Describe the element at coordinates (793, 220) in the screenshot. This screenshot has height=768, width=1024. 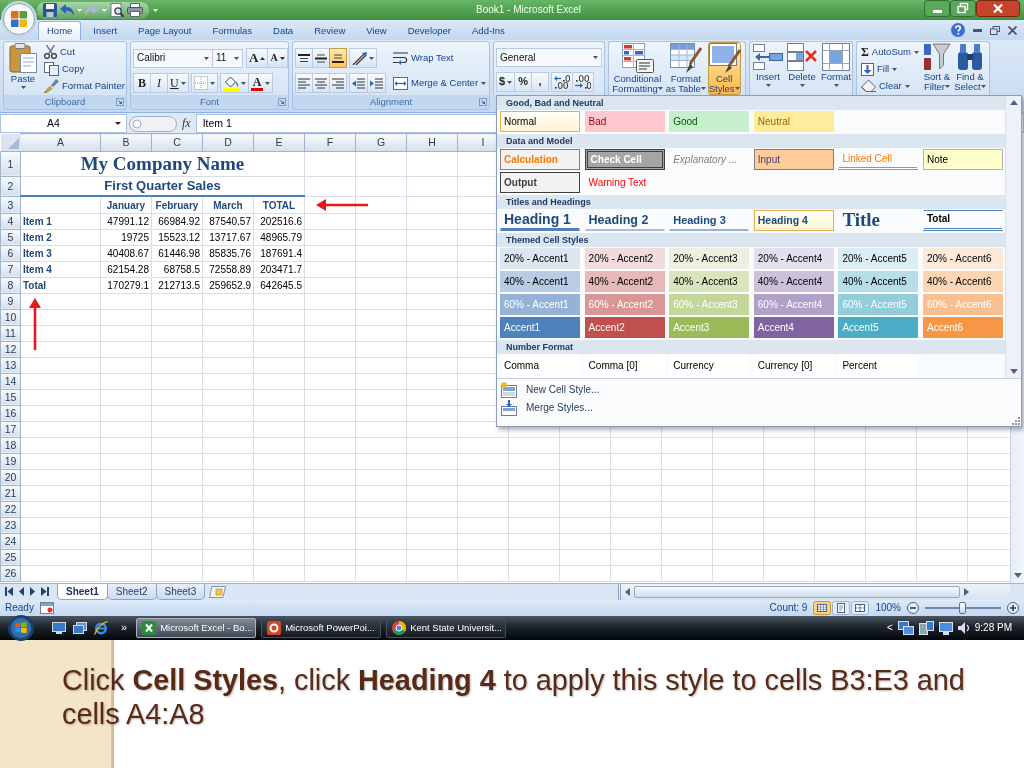
I see `cell-style-option: Heading 4` at that location.